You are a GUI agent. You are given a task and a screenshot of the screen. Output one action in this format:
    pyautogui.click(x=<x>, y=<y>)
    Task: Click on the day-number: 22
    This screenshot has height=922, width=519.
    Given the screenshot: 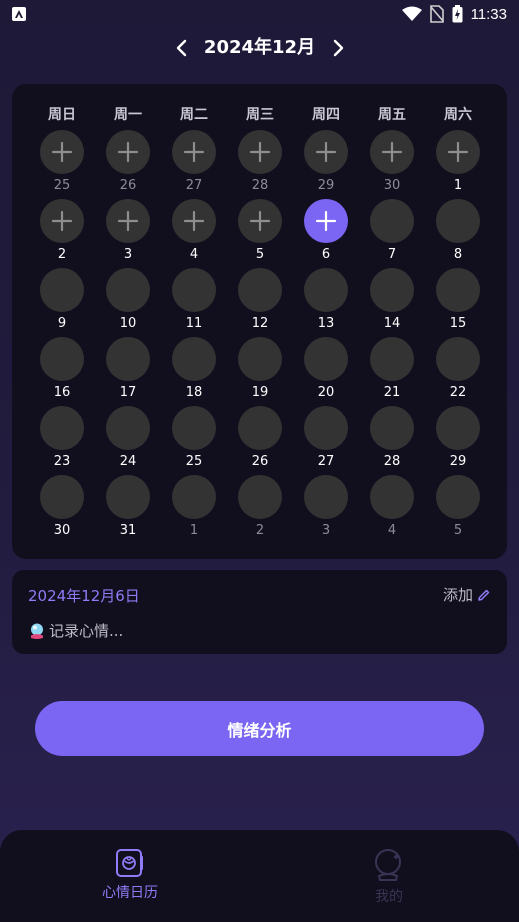 What is the action you would take?
    pyautogui.click(x=458, y=392)
    